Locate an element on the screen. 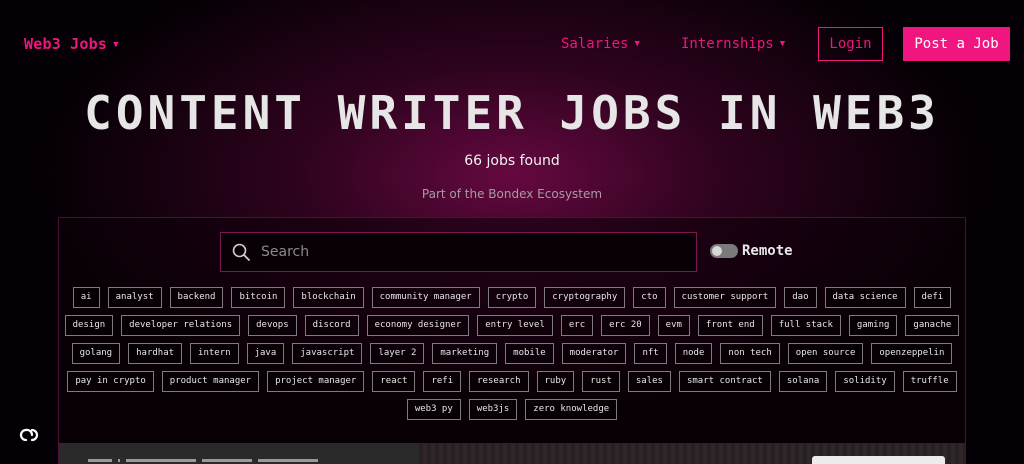 This screenshot has width=1024, height=464. brand-label: Web3 Jobs is located at coordinates (66, 44).